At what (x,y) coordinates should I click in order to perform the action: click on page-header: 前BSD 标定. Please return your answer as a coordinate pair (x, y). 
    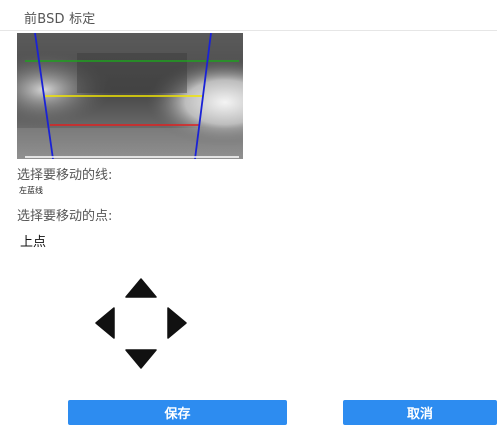
    Looking at the image, I should click on (248, 15).